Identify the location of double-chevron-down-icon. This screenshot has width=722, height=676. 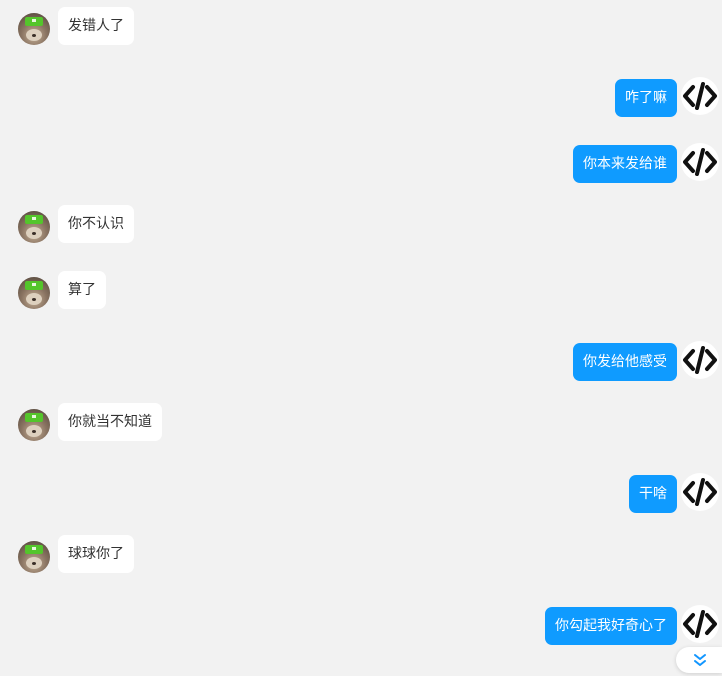
(700, 660).